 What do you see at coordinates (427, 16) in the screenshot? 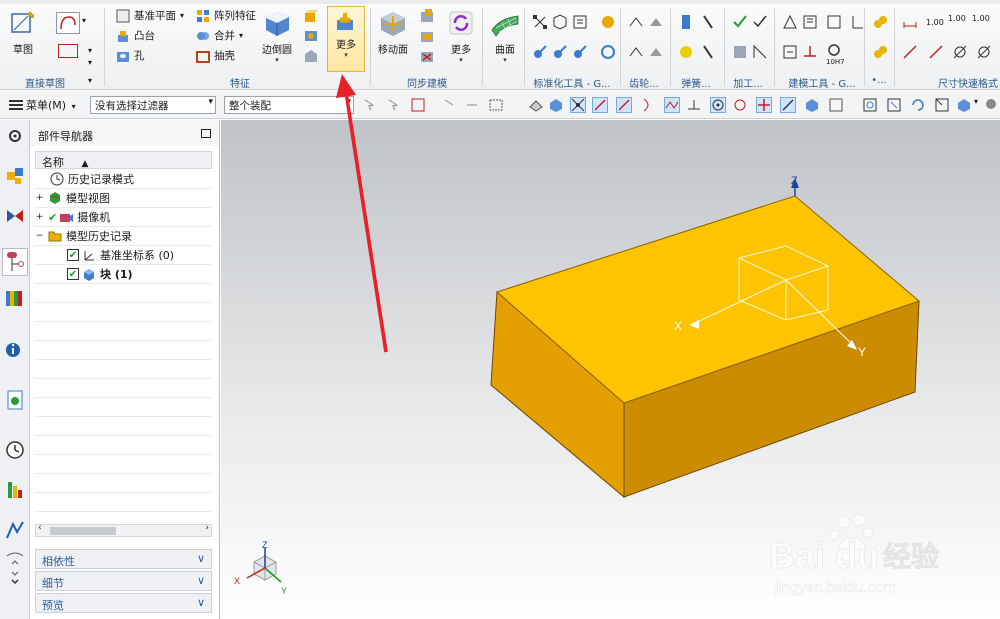
I see `pull-face-icon` at bounding box center [427, 16].